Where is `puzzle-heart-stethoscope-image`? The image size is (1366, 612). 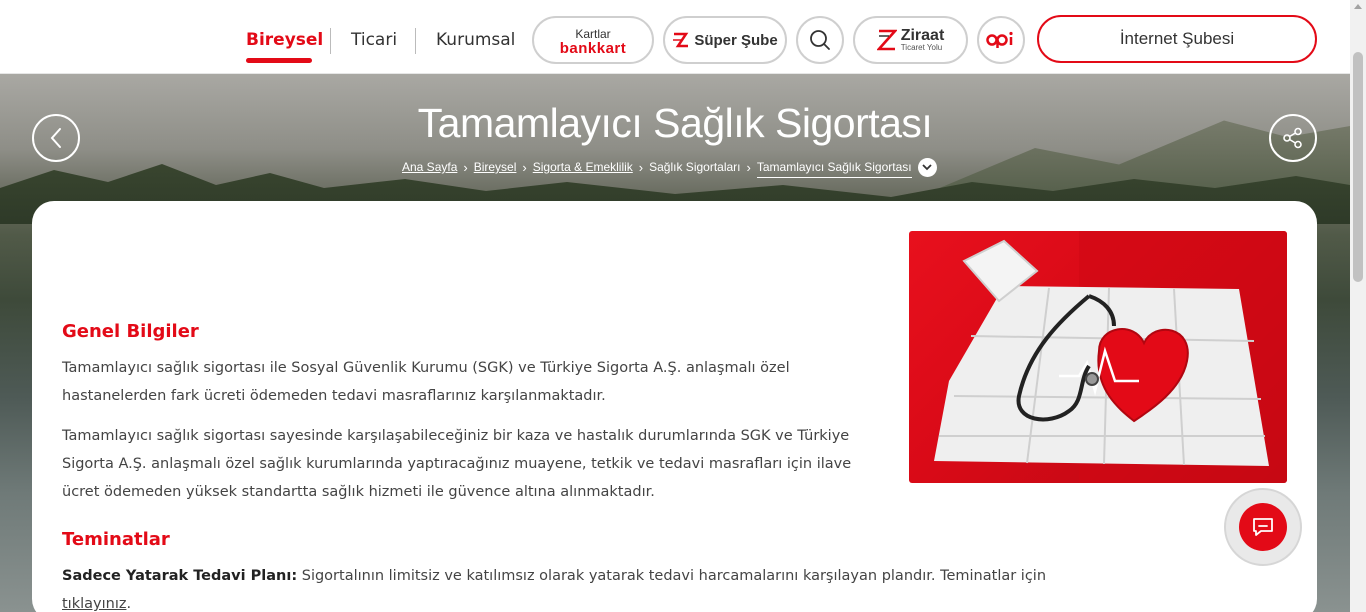 puzzle-heart-stethoscope-image is located at coordinates (1110, 357).